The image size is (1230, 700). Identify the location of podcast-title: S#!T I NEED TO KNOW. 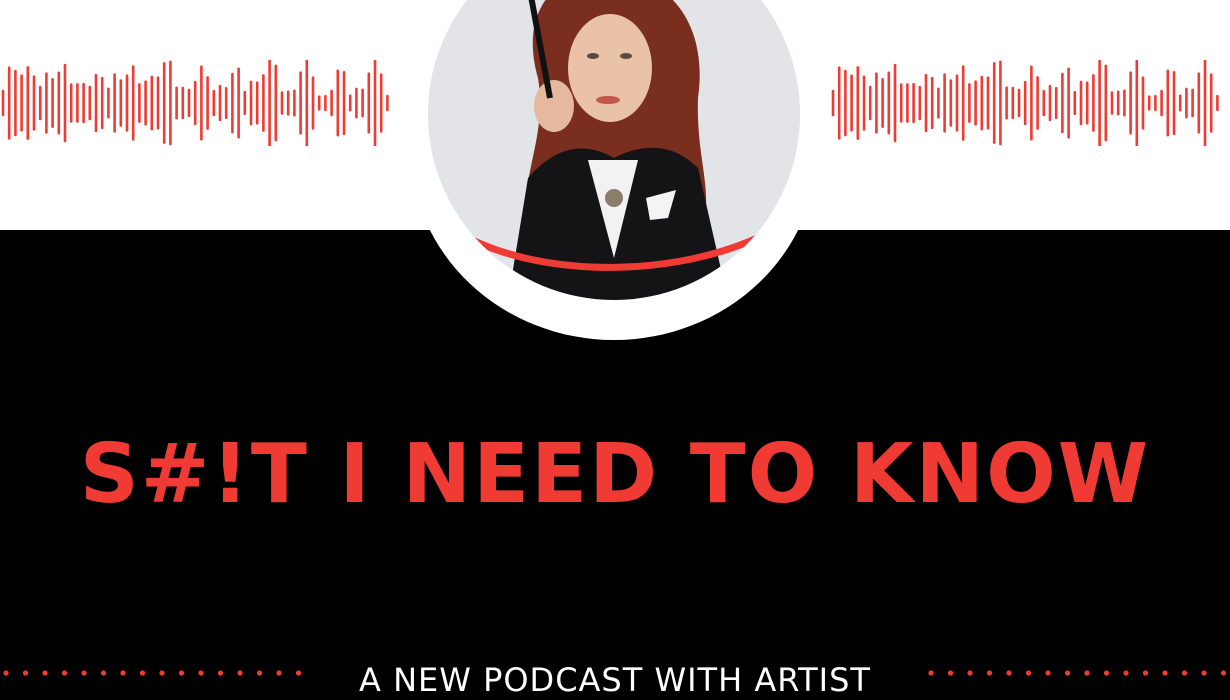
(615, 474).